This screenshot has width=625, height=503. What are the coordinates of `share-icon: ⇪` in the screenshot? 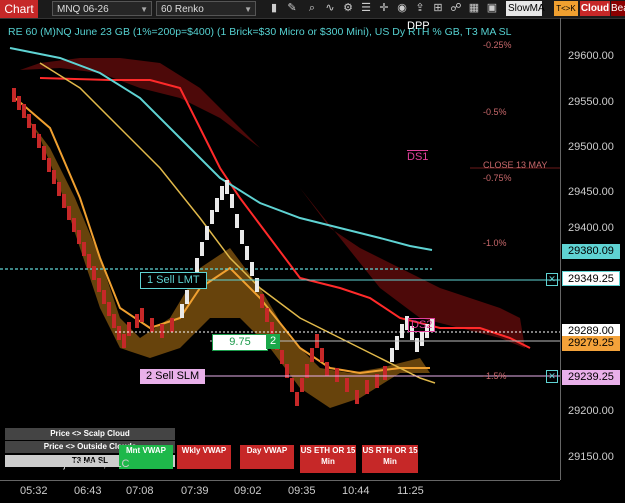 It's located at (420, 8).